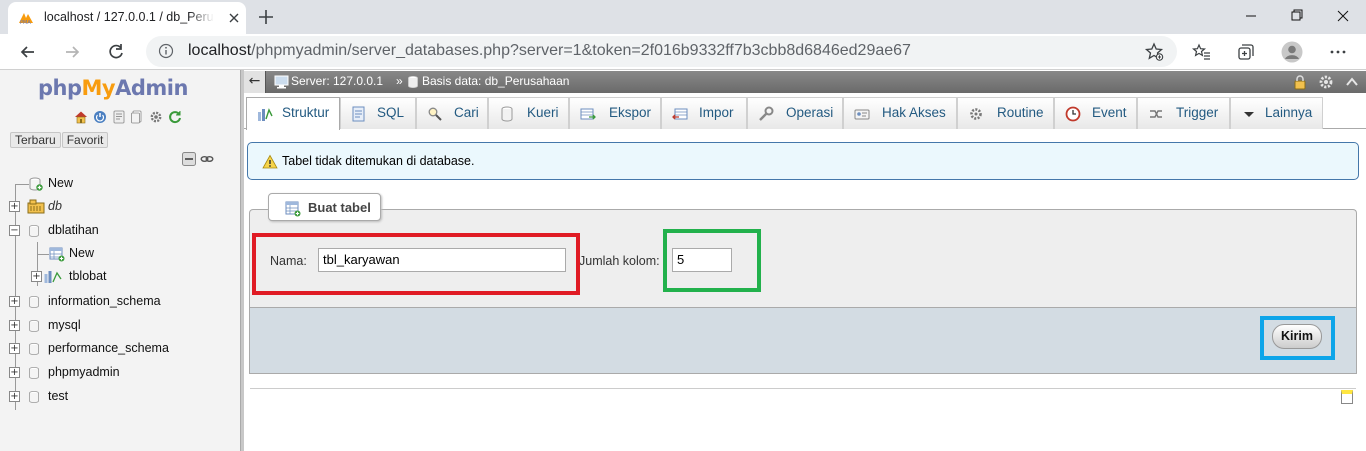 The width and height of the screenshot is (1366, 451). I want to click on tree-item-performance-schema: + performance_schema, so click(120, 349).